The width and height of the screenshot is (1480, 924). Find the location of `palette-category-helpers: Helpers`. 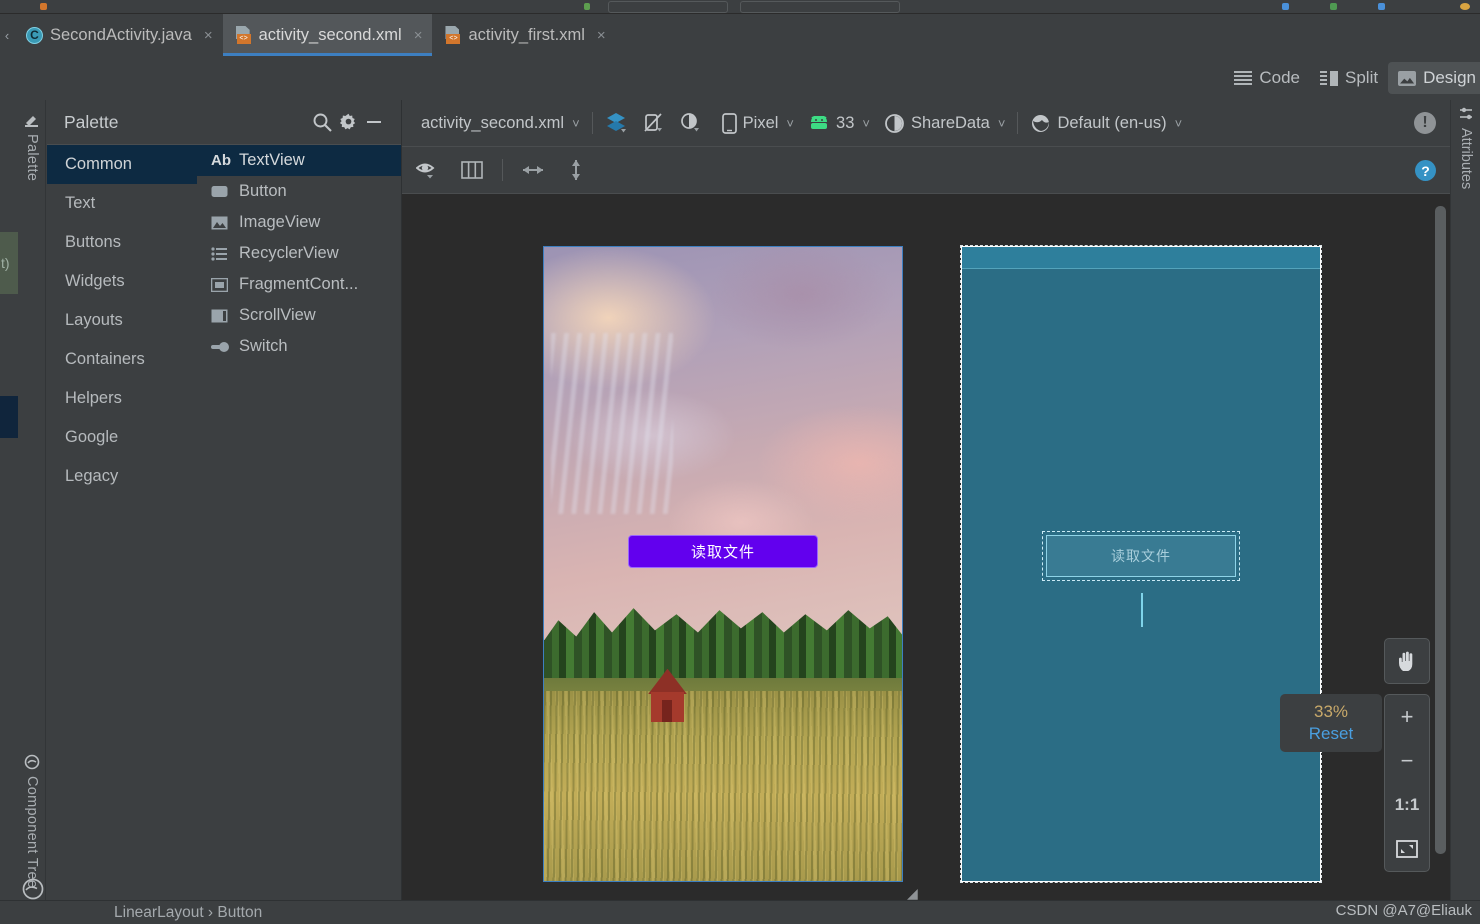

palette-category-helpers: Helpers is located at coordinates (122, 398).